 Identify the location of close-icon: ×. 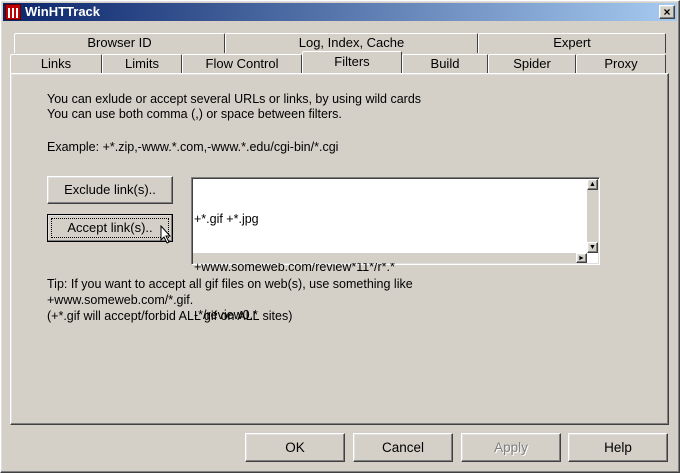
(667, 12).